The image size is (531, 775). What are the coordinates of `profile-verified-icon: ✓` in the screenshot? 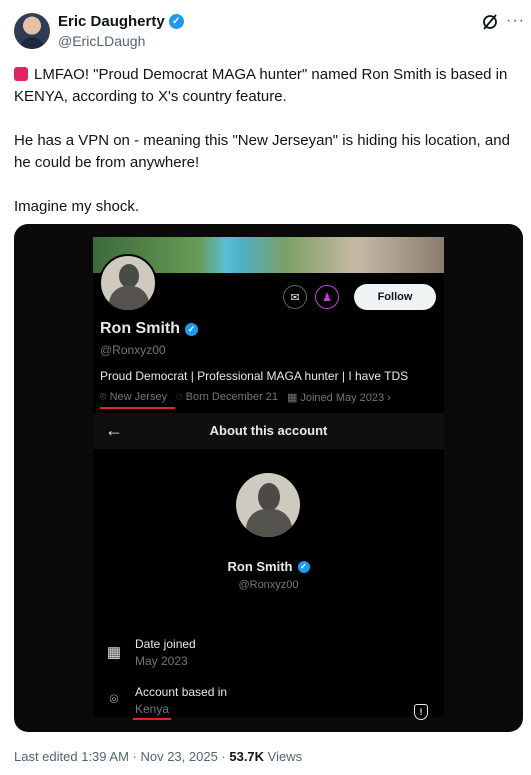 It's located at (191, 329).